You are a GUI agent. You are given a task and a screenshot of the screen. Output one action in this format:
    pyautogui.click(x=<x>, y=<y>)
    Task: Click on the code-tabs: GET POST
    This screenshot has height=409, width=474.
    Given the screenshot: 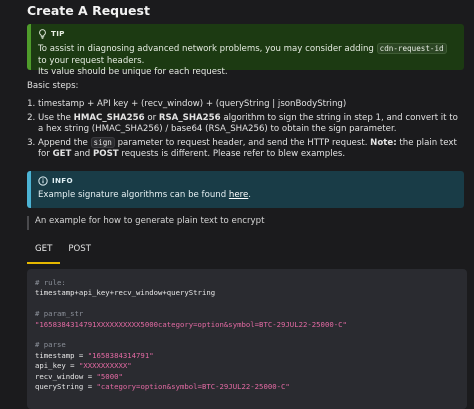 What is the action you would take?
    pyautogui.click(x=63, y=252)
    